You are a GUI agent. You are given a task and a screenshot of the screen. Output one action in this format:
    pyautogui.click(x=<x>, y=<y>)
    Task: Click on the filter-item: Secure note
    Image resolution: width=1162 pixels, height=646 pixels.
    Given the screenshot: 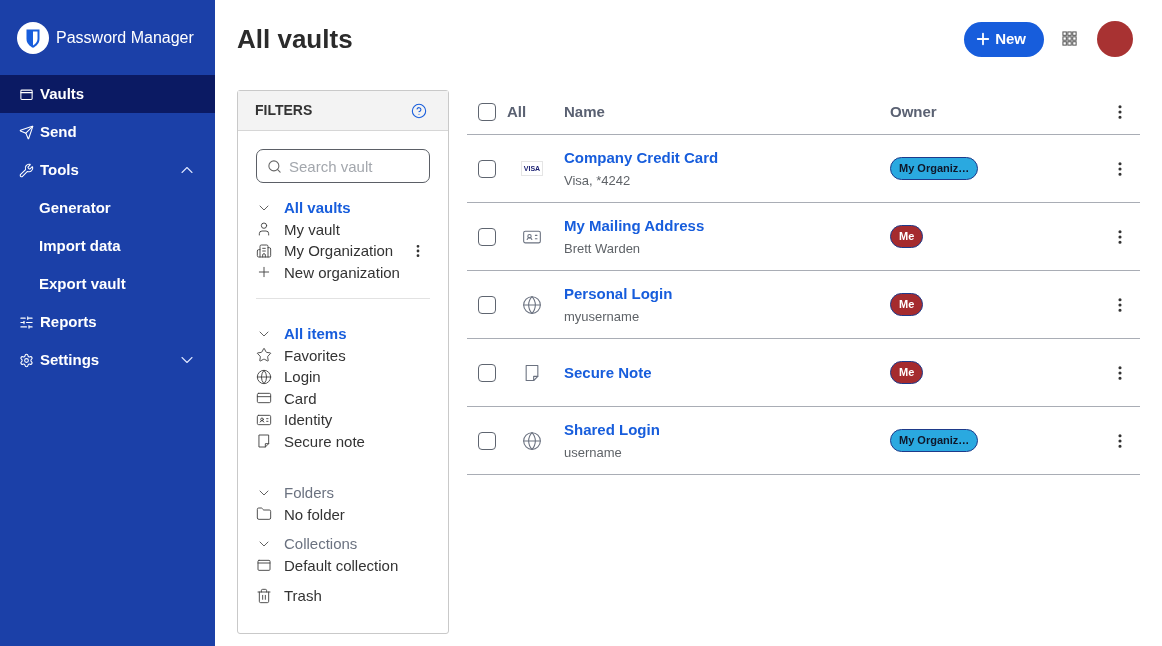 What is the action you would take?
    pyautogui.click(x=324, y=441)
    